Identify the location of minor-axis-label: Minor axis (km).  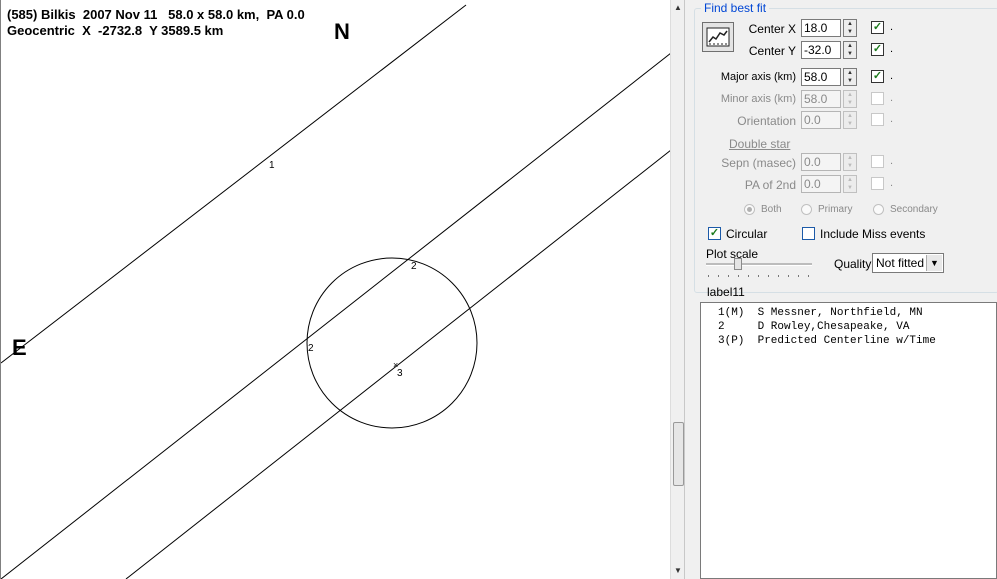
(758, 99).